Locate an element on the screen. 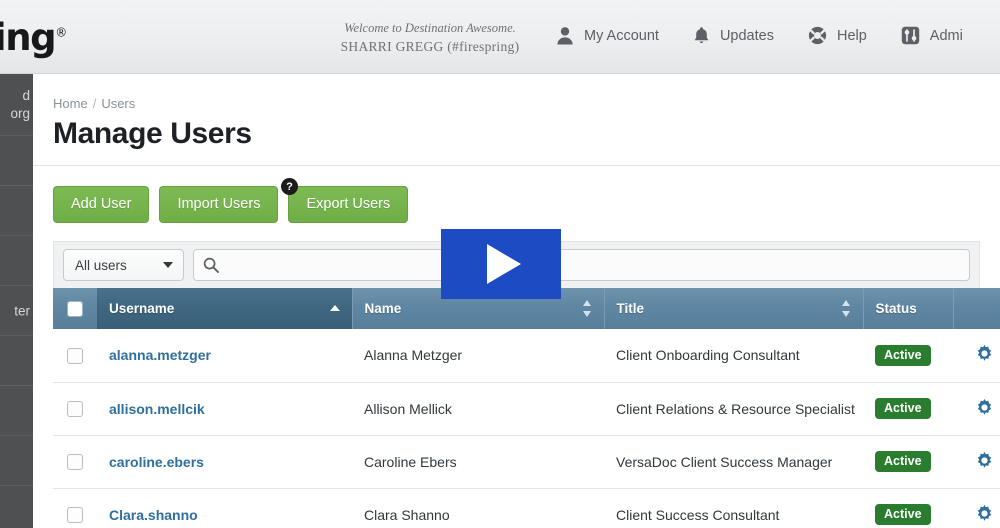 The image size is (1000, 528). welcome-message: Welcome to Destination Awesome. is located at coordinates (430, 28).